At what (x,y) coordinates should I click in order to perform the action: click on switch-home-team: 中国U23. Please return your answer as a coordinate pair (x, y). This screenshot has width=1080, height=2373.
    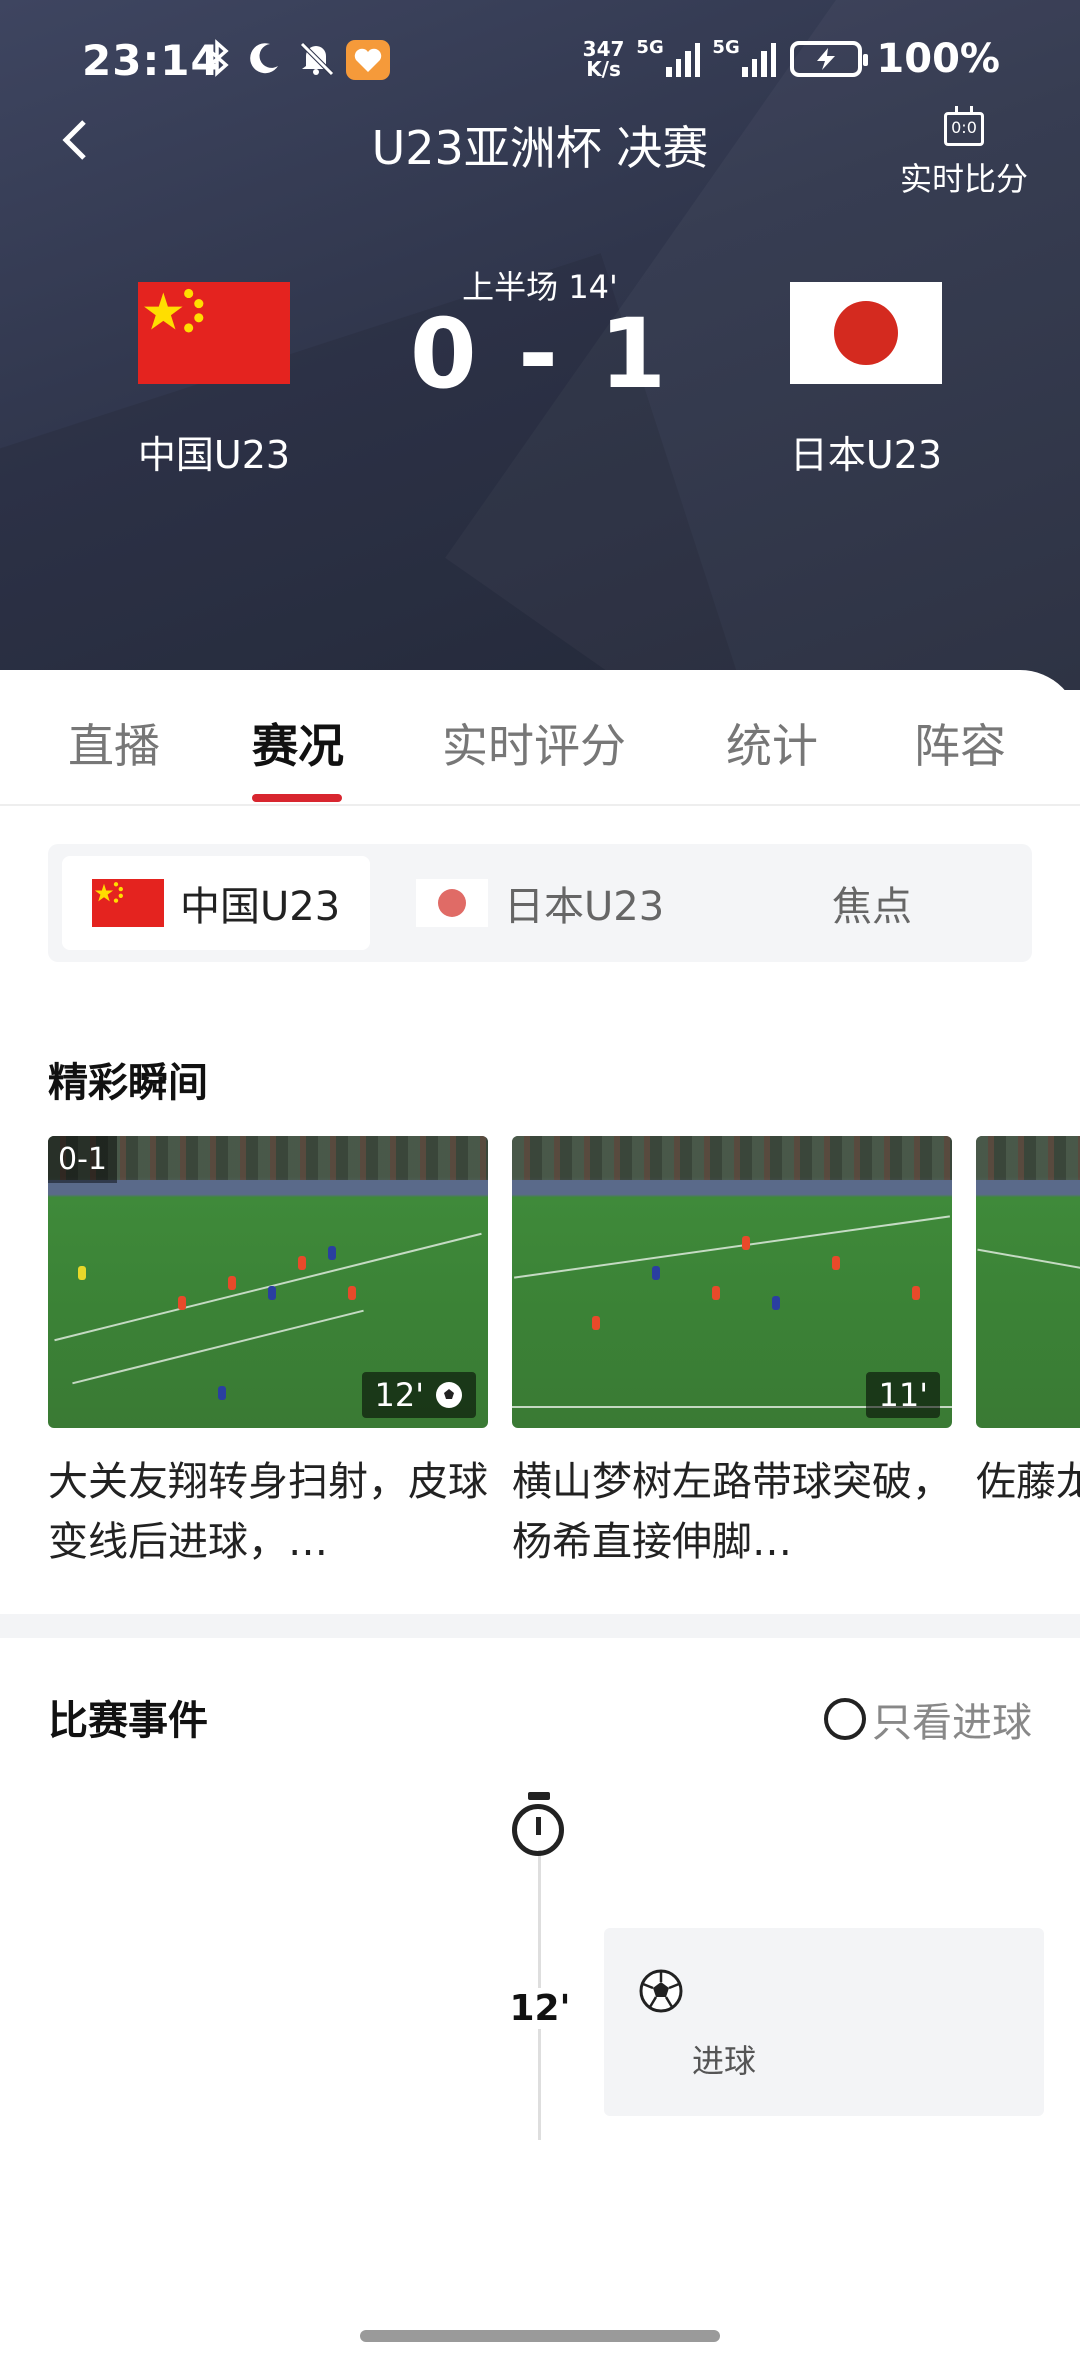
    Looking at the image, I should click on (216, 903).